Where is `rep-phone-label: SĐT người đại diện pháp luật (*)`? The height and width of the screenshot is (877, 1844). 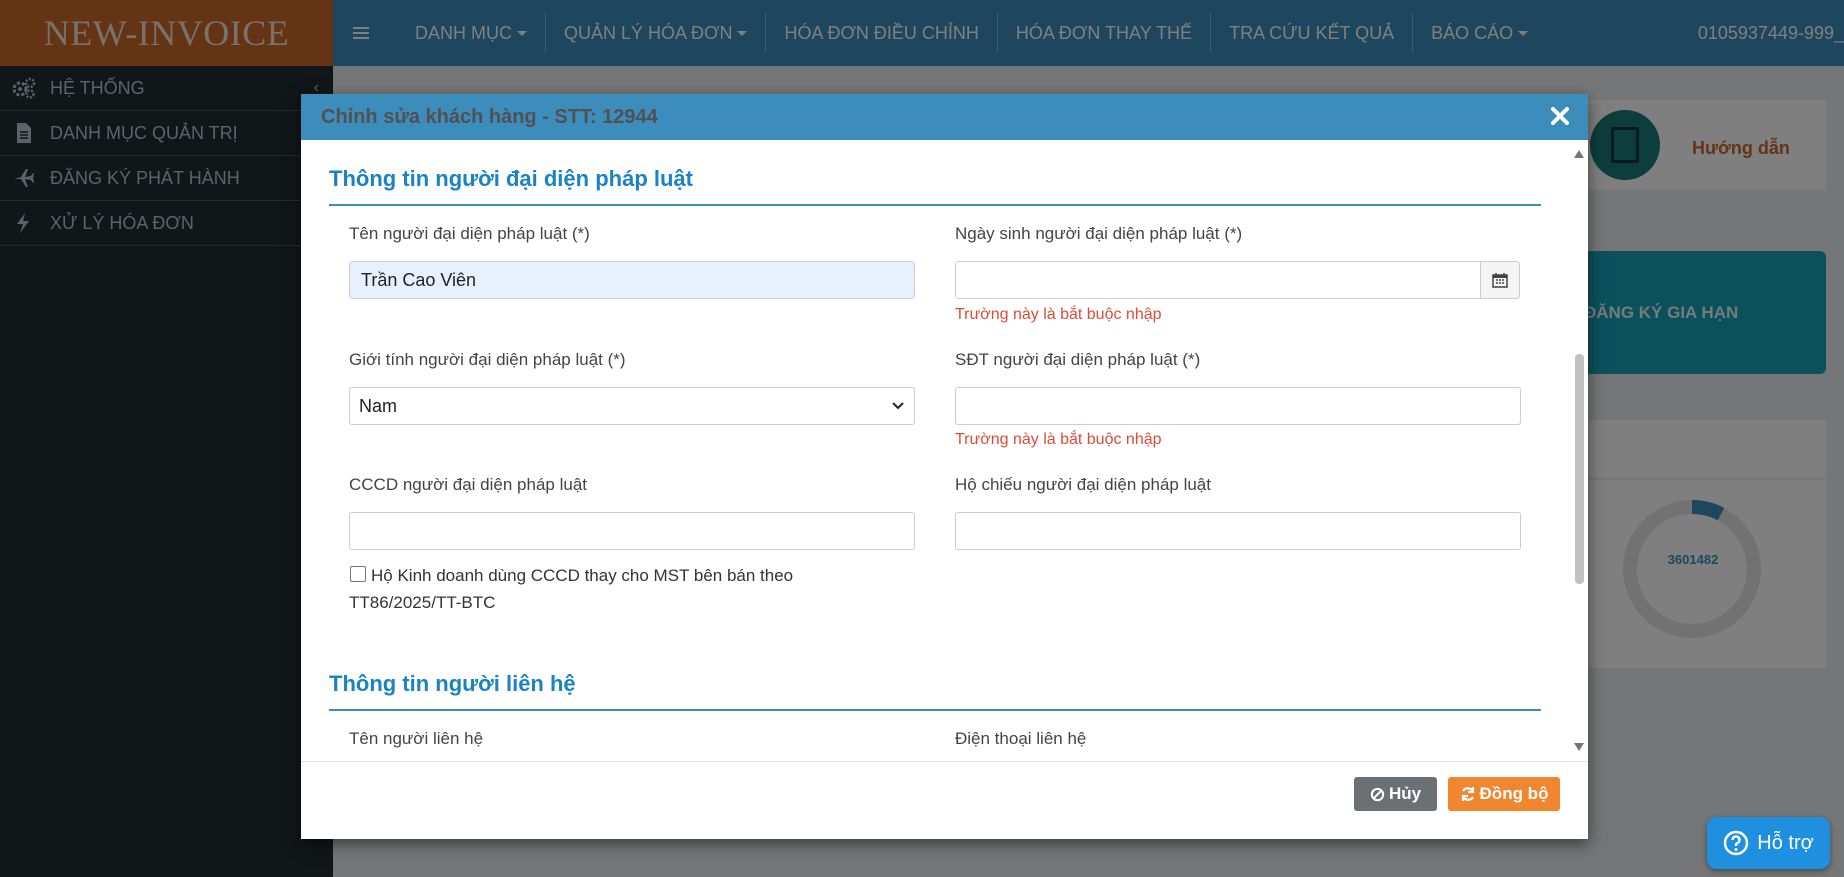 rep-phone-label: SĐT người đại diện pháp luật (*) is located at coordinates (1078, 359).